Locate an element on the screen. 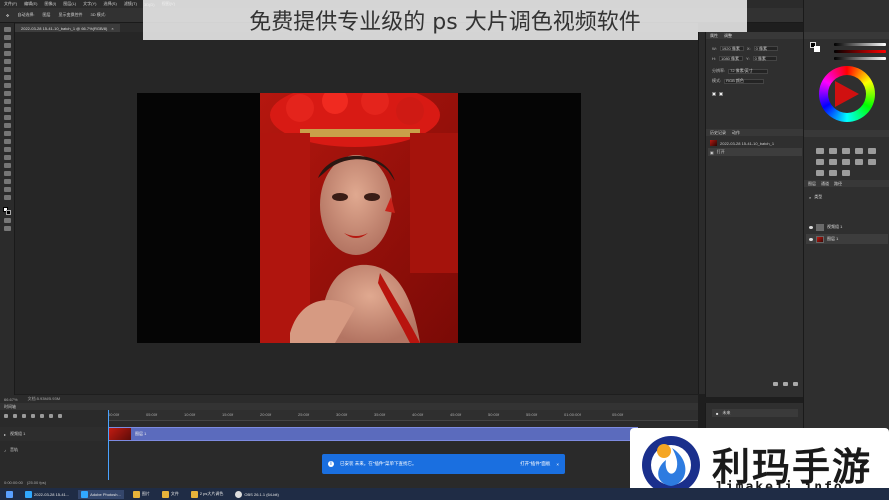  new-document-icon is located at coordinates (775, 384).